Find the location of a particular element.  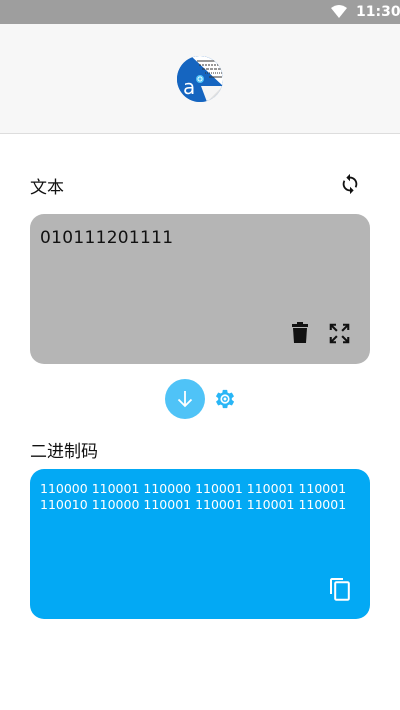

refresh-icon is located at coordinates (350, 184).